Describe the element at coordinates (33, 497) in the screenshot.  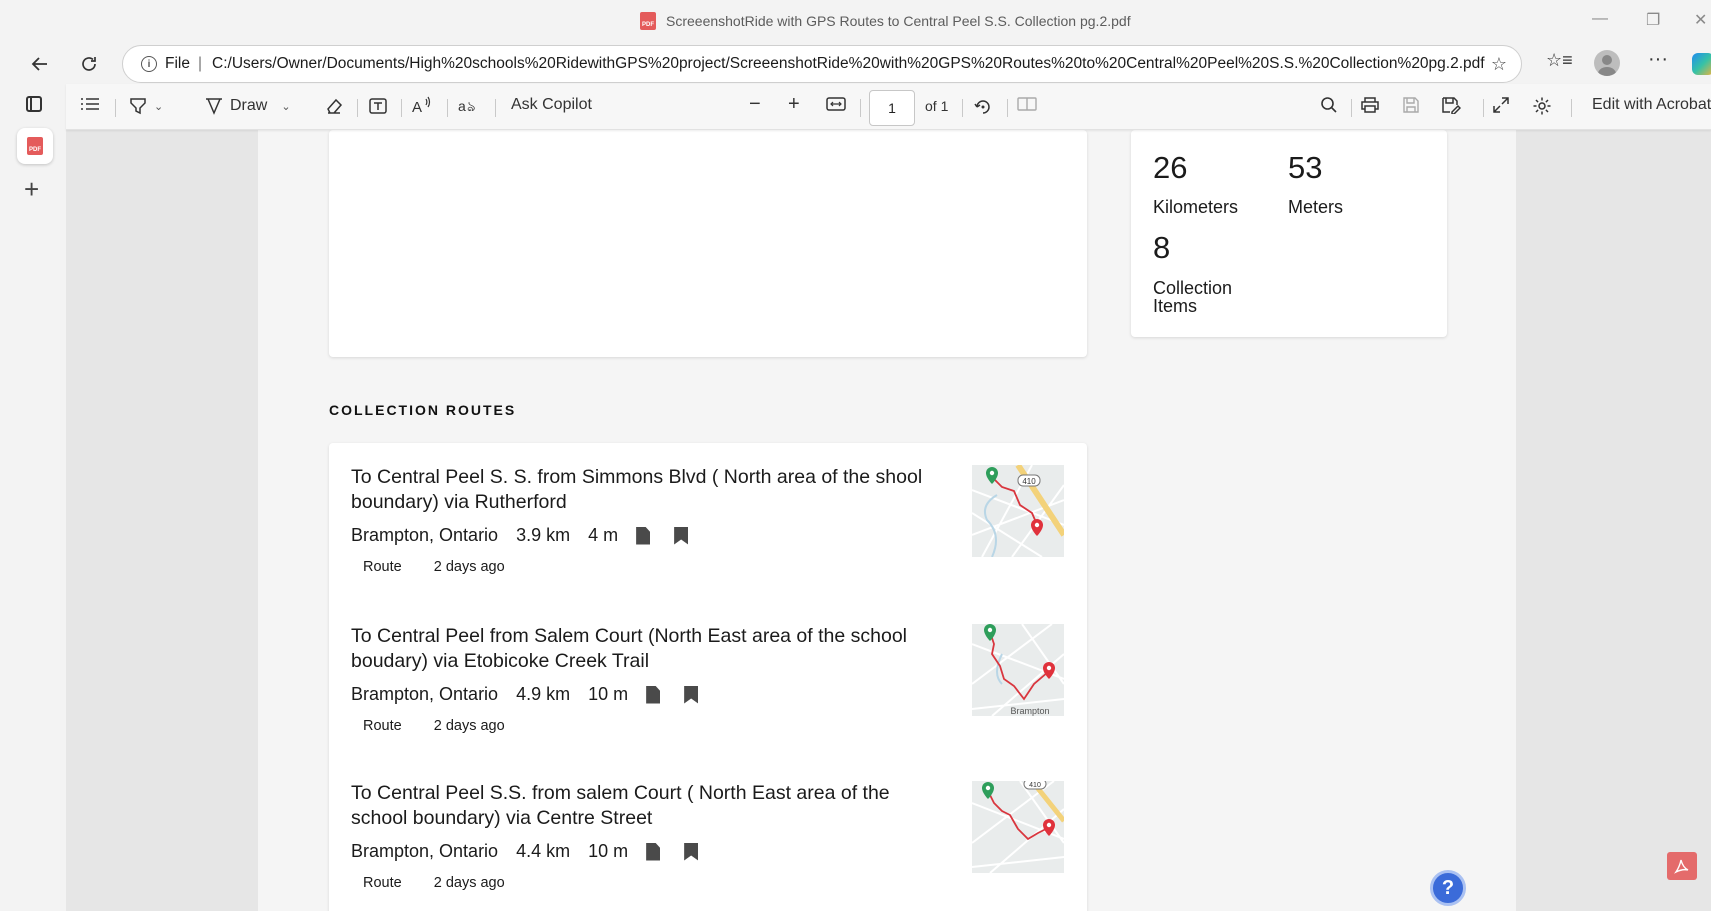
I see `vertical-tab-strip: PDF +` at that location.